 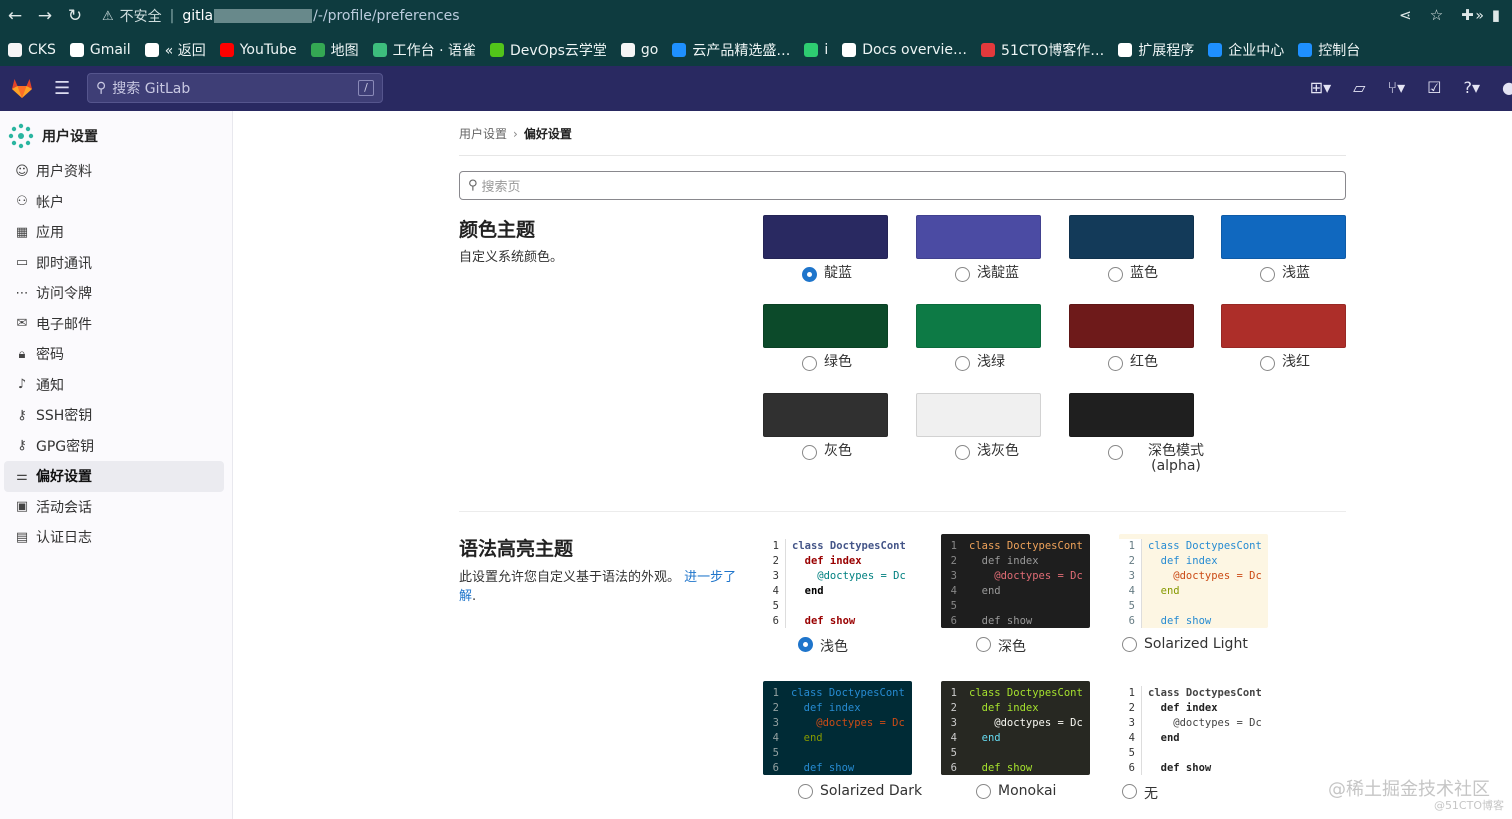 What do you see at coordinates (1471, 87) in the screenshot?
I see `help-icon: ?▾` at bounding box center [1471, 87].